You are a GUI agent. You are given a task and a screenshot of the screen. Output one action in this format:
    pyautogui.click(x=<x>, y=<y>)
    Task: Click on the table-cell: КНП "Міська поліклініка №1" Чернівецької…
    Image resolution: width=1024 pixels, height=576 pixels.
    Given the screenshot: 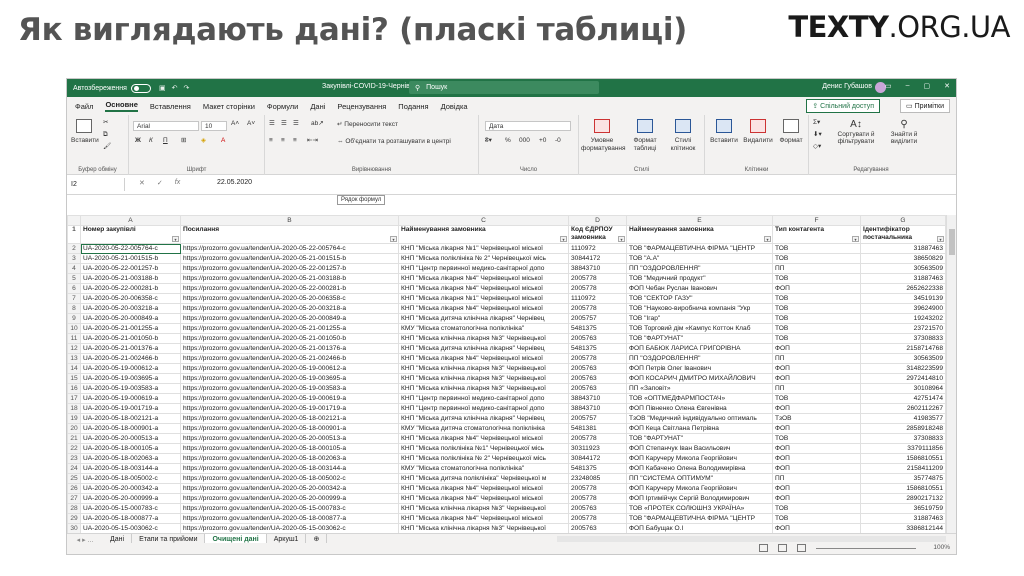 What is the action you would take?
    pyautogui.click(x=483, y=448)
    